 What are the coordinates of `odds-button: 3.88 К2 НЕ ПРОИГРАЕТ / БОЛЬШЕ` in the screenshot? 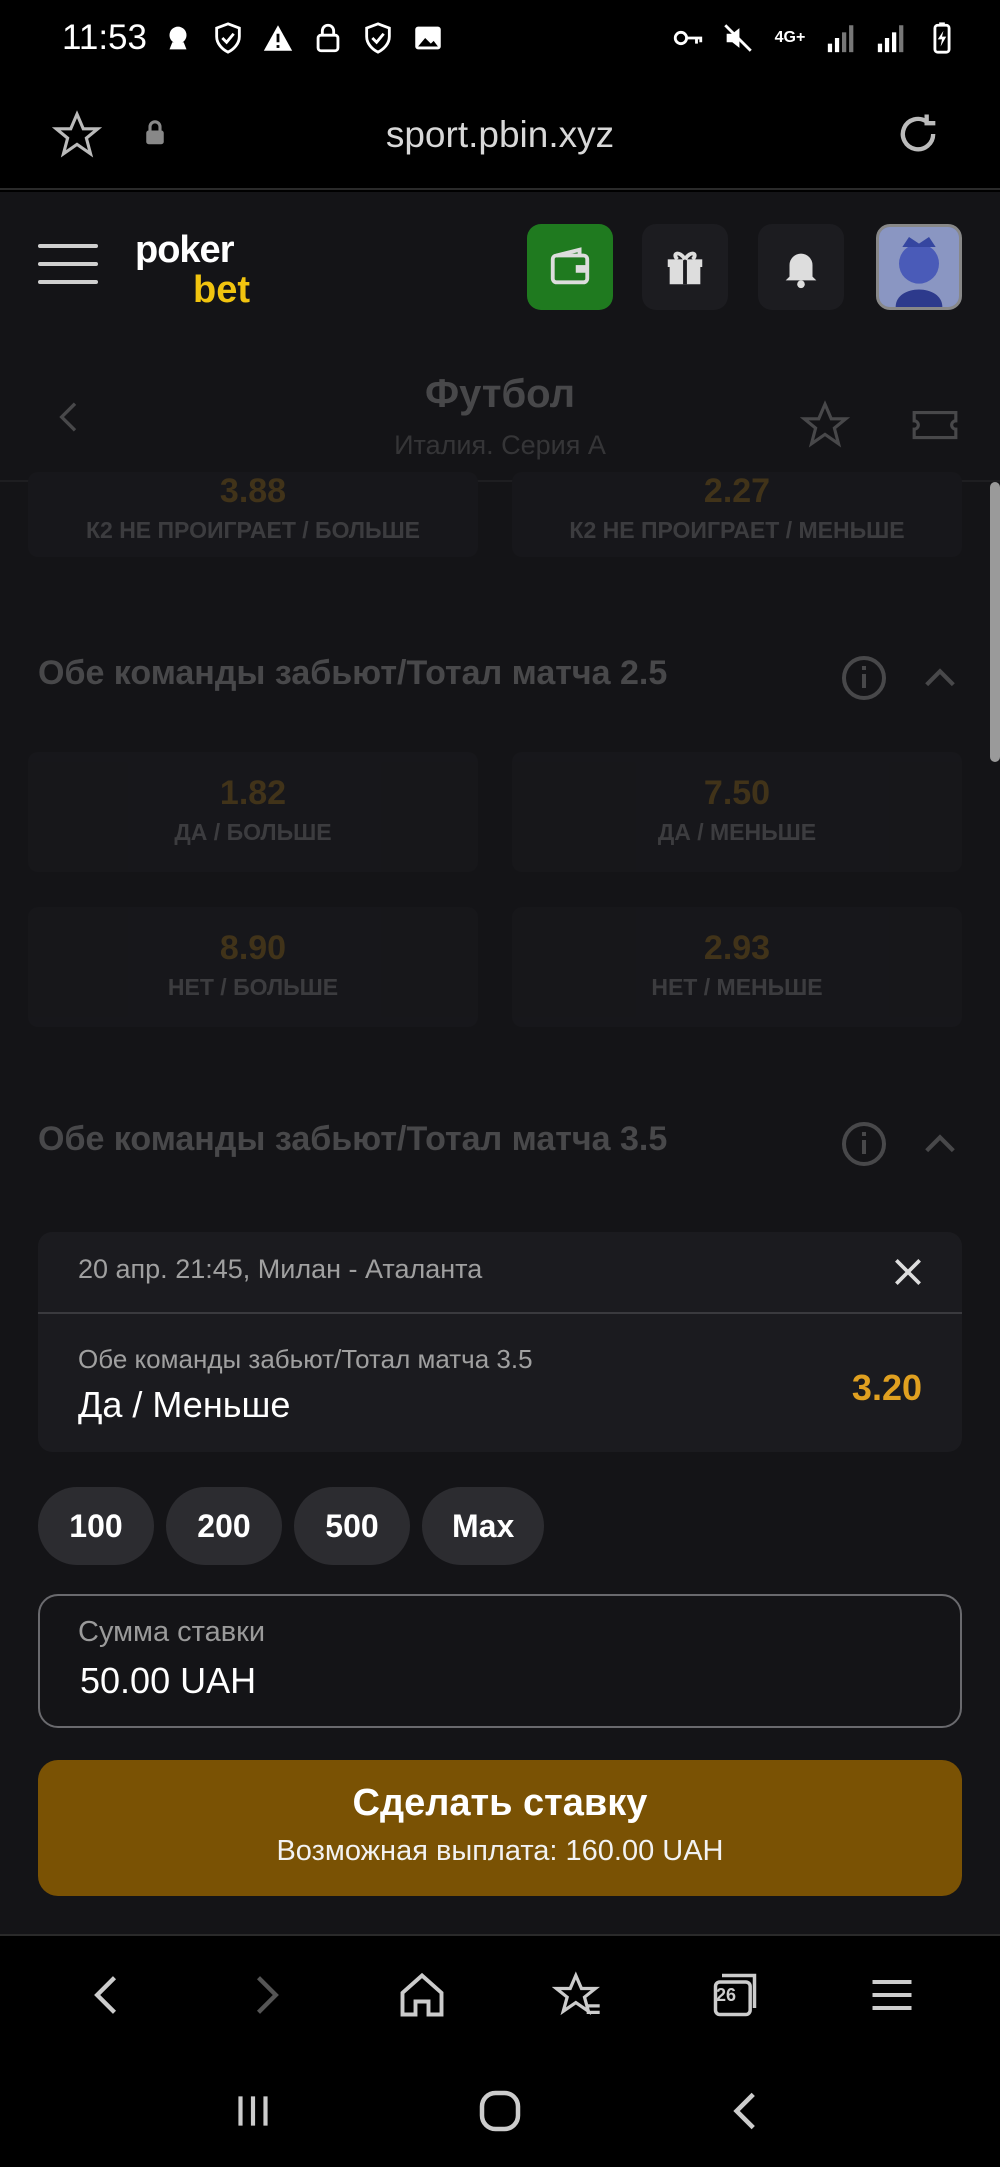 It's located at (253, 514).